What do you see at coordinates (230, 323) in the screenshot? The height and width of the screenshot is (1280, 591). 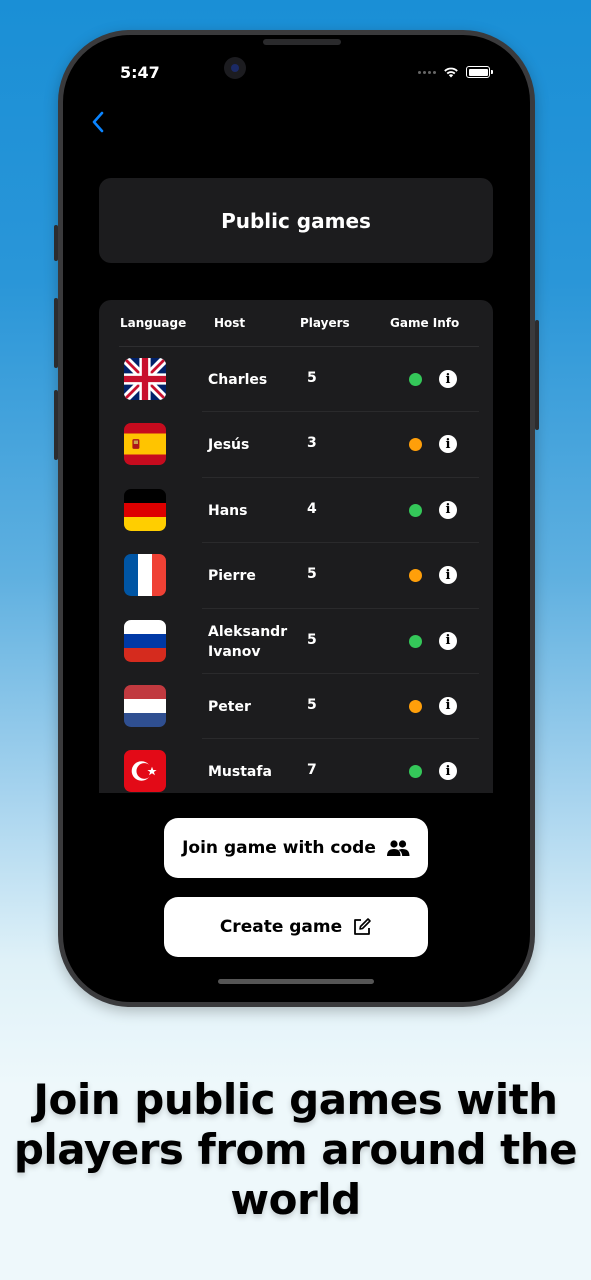 I see `header-host: Host` at bounding box center [230, 323].